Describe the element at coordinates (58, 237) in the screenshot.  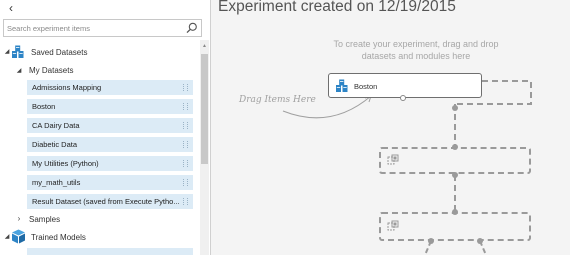
I see `tree-label: Trained Models` at that location.